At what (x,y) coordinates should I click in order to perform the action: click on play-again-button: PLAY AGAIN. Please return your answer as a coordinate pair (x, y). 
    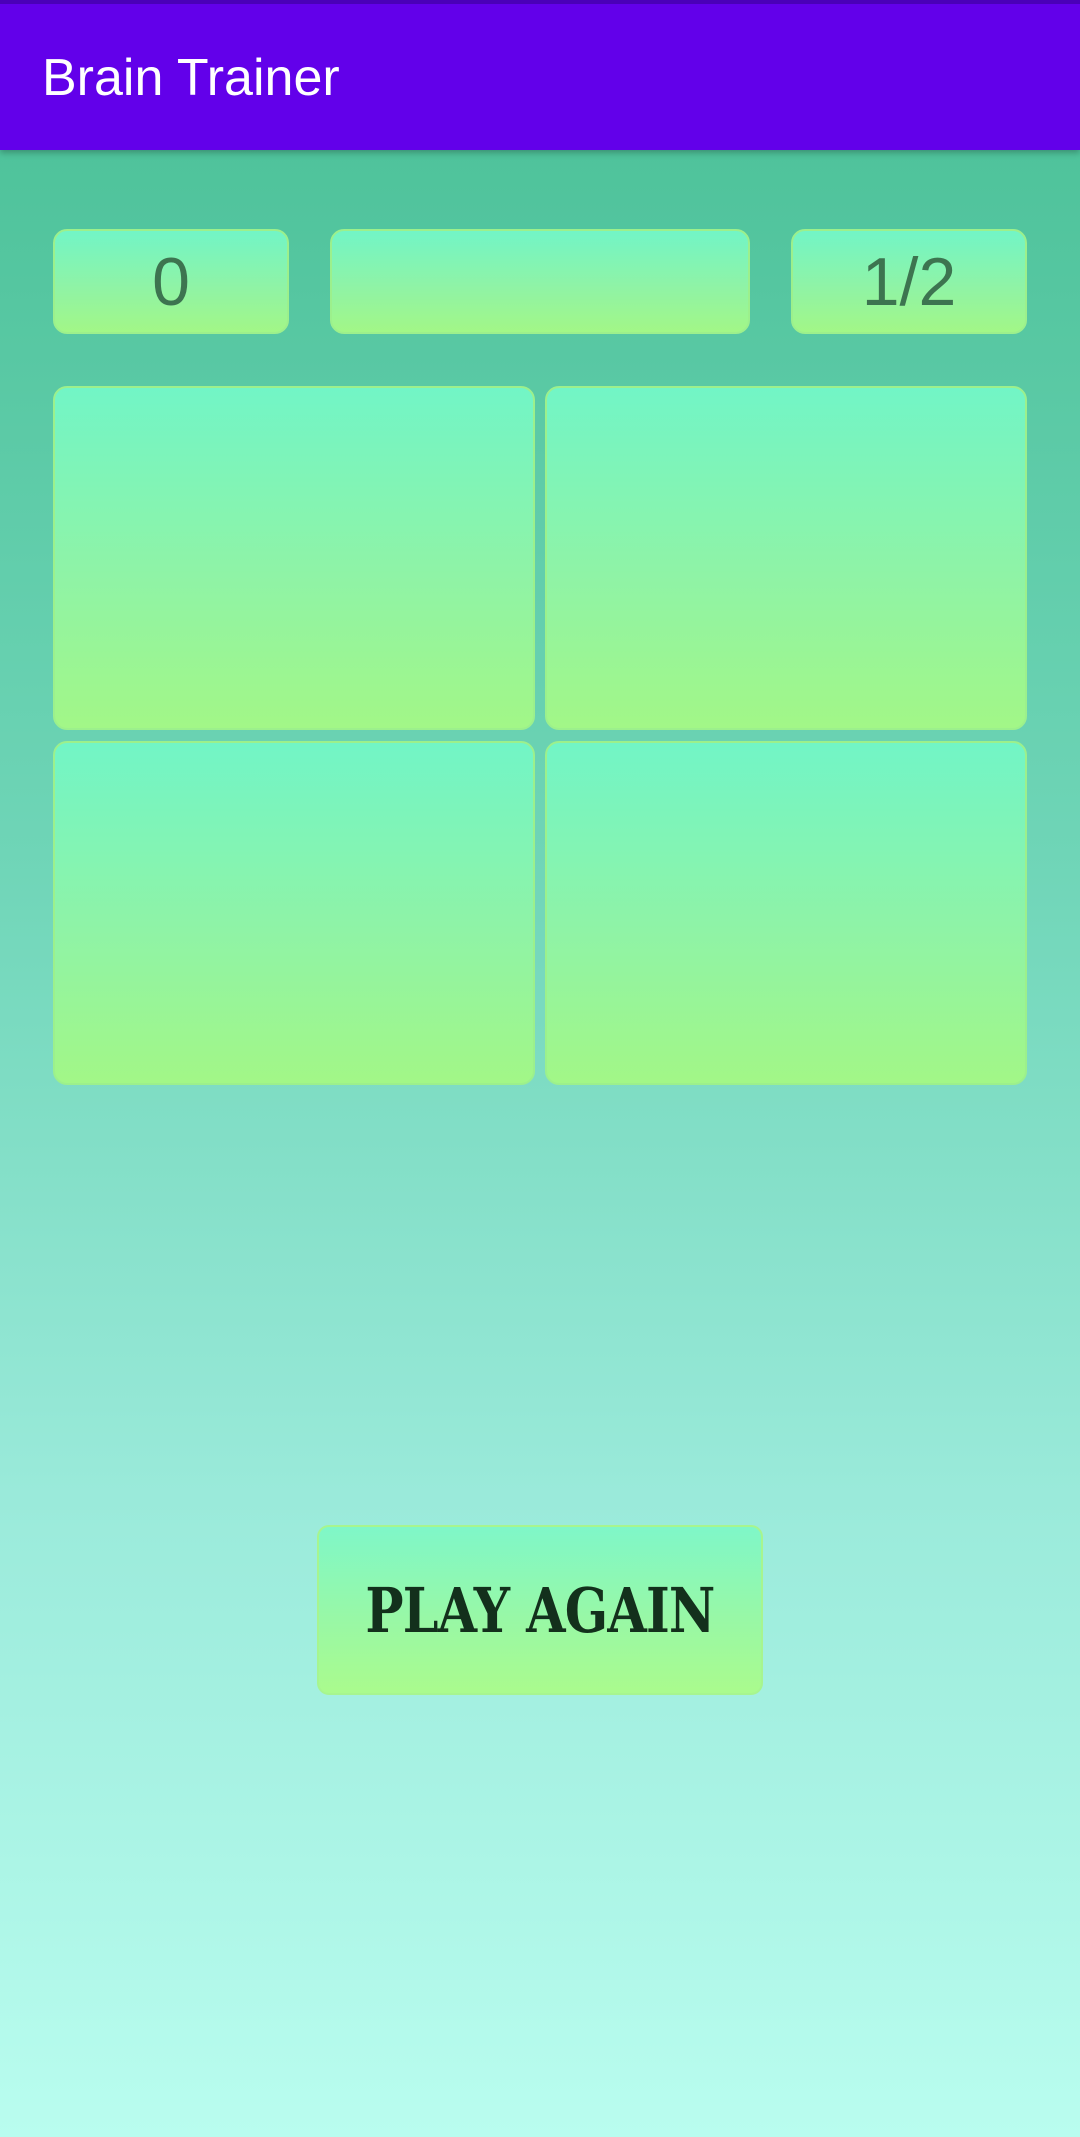
    Looking at the image, I should click on (540, 1610).